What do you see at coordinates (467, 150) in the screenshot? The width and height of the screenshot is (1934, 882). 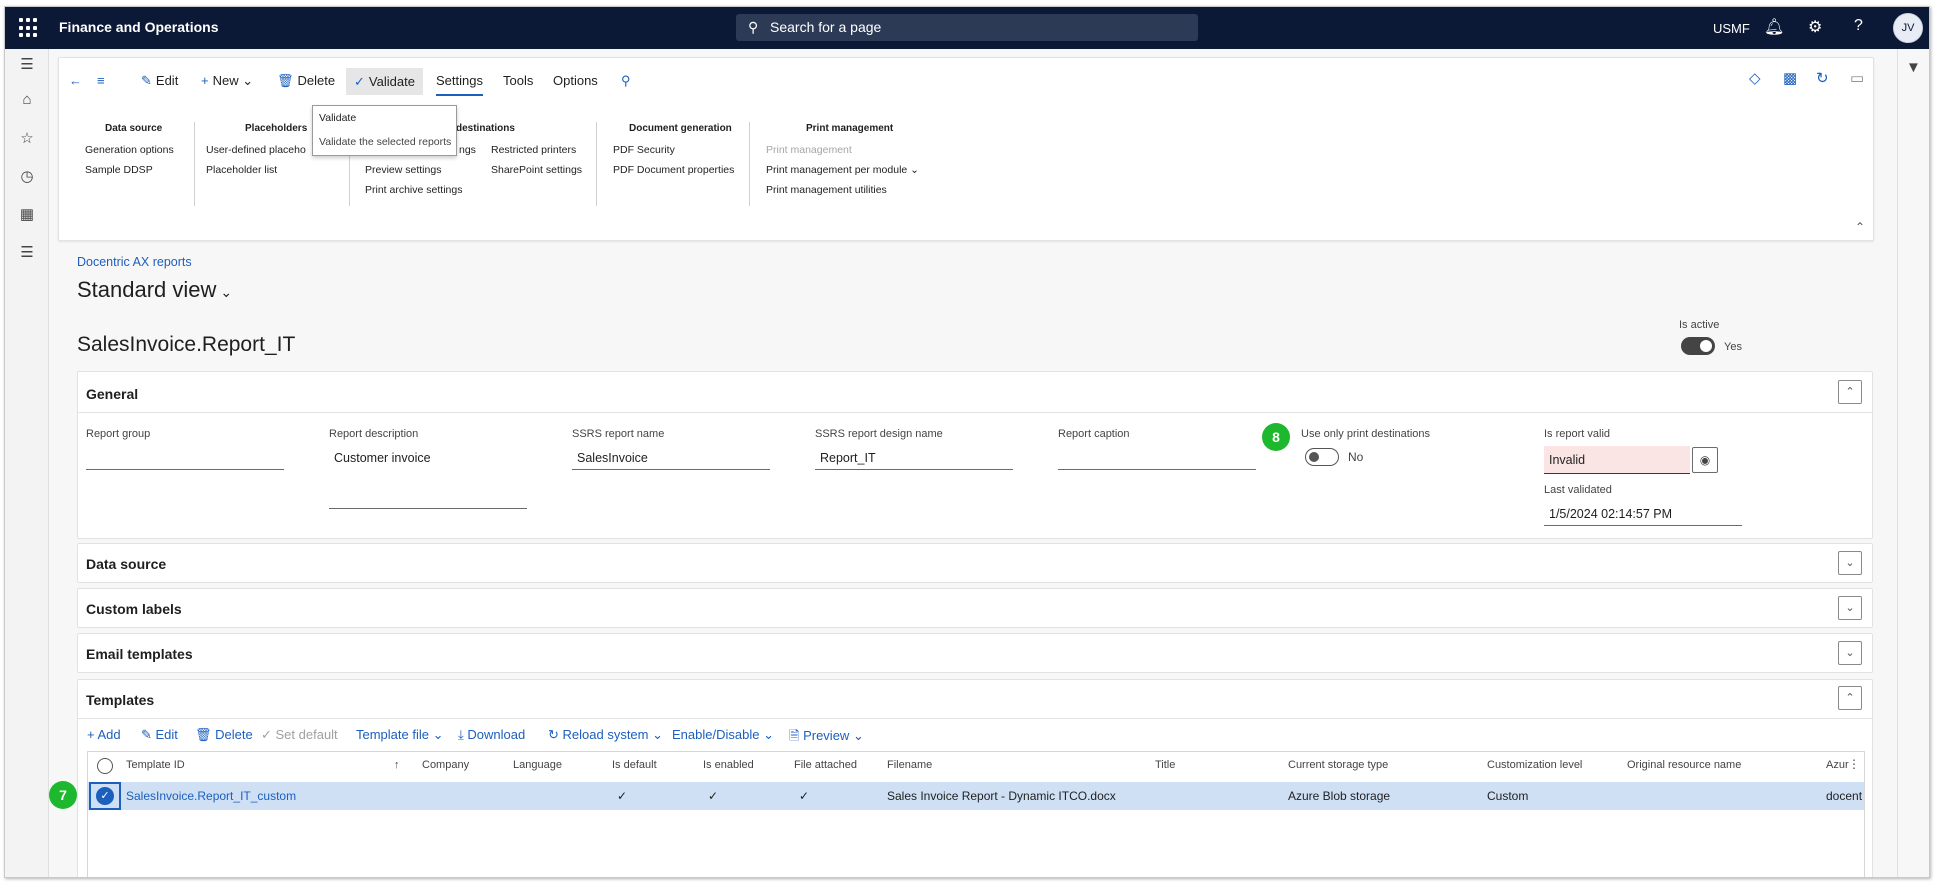 I see `print-settings-button: ngs` at bounding box center [467, 150].